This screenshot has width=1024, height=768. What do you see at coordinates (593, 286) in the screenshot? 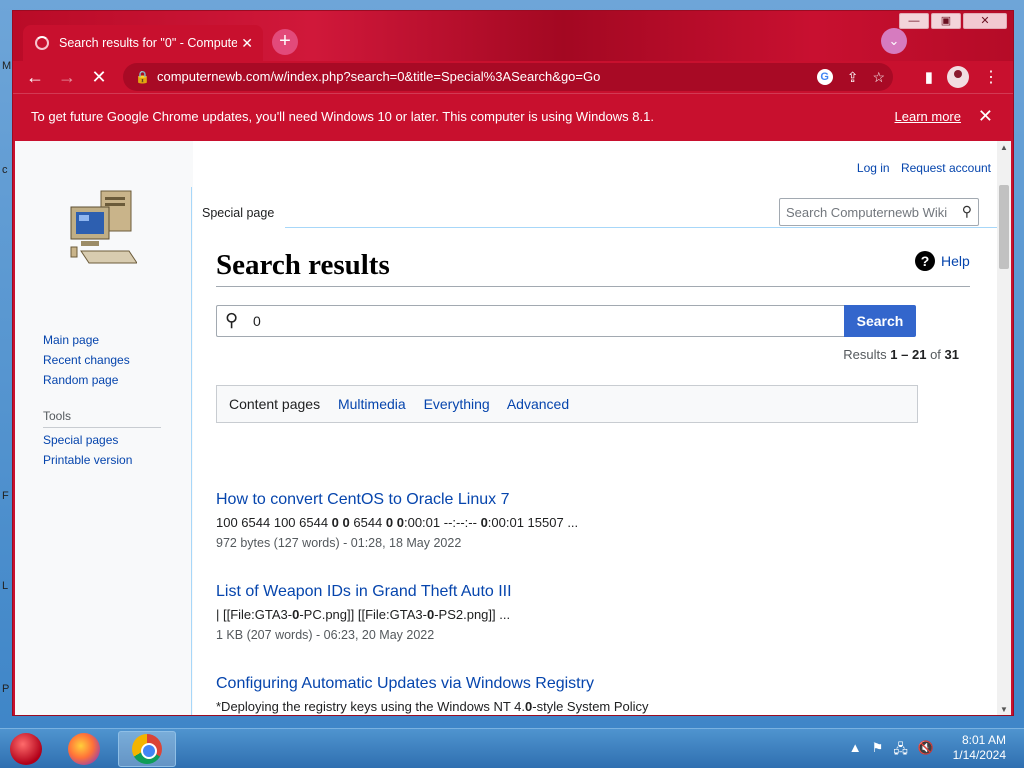
I see `title-divider` at bounding box center [593, 286].